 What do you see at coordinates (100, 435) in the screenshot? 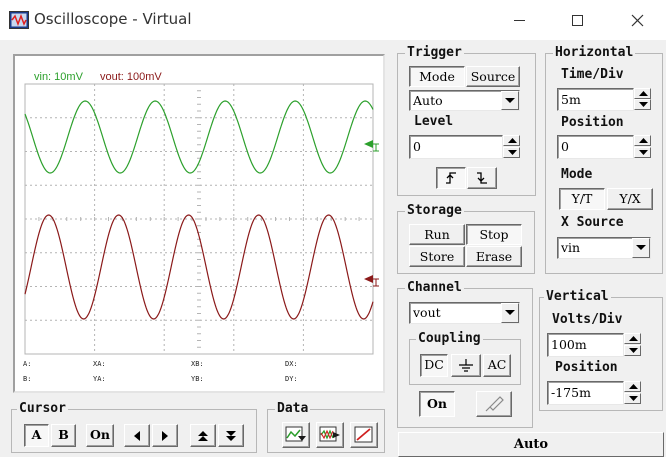
I see `cursor-on-button: On` at bounding box center [100, 435].